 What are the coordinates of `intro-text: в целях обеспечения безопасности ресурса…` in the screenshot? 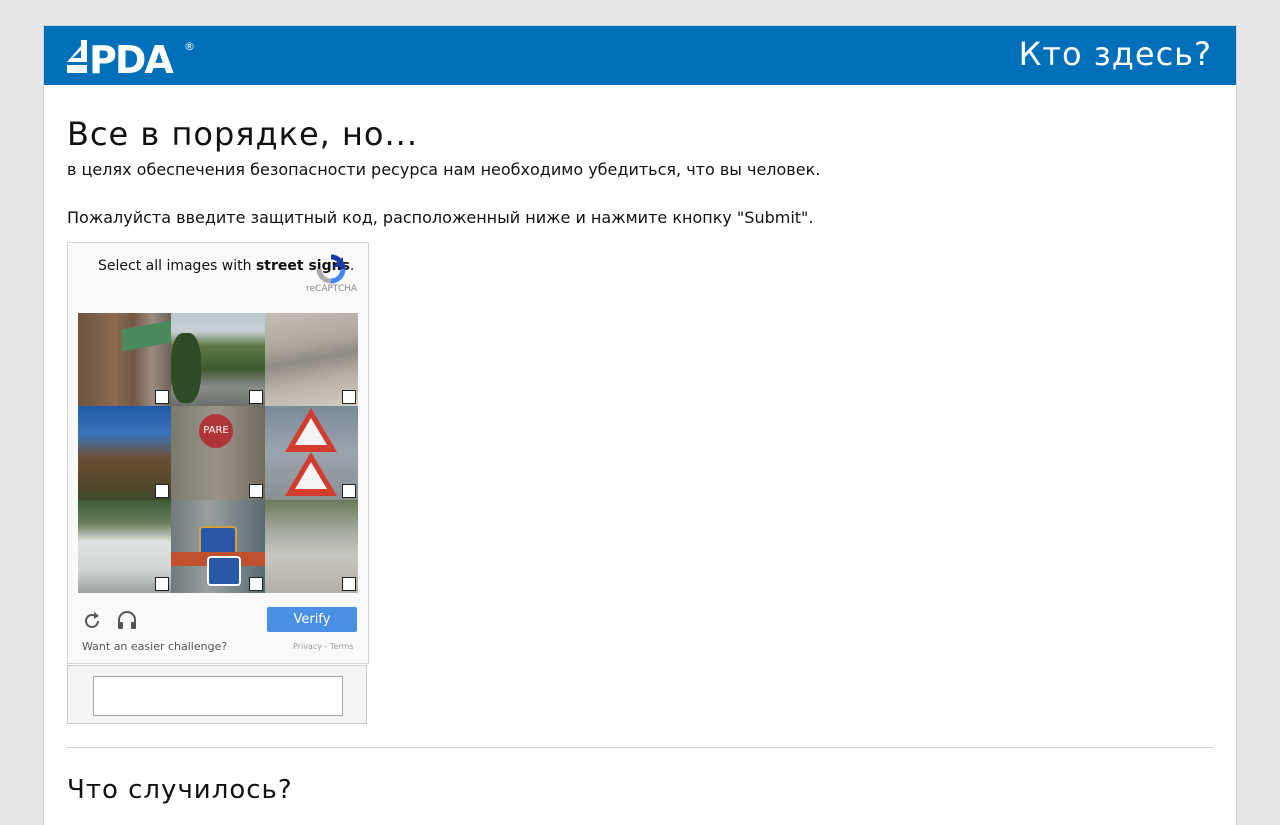 It's located at (444, 169).